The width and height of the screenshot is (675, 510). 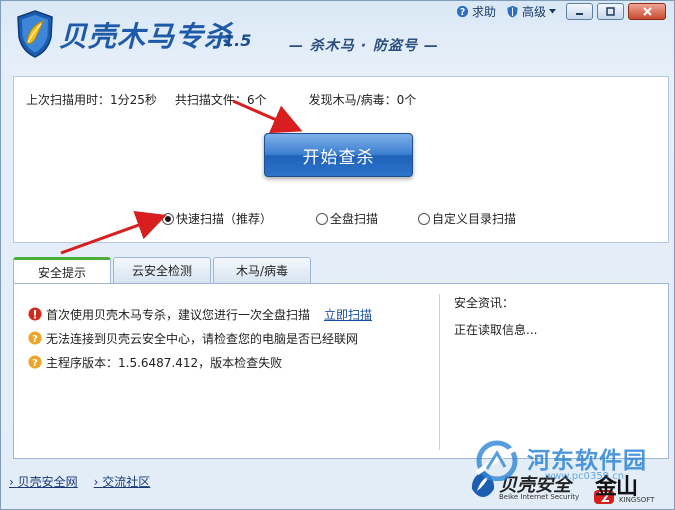 What do you see at coordinates (133, 100) in the screenshot?
I see `last-scan-time-value: 1分25秒` at bounding box center [133, 100].